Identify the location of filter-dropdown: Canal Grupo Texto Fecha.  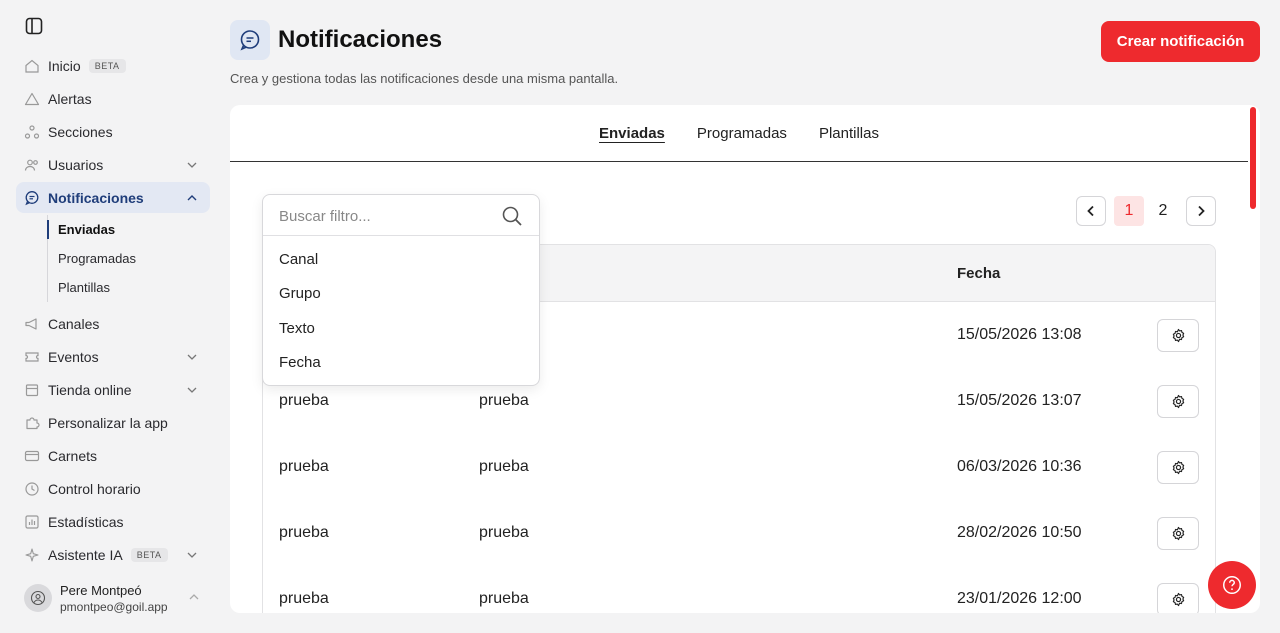
(401, 290).